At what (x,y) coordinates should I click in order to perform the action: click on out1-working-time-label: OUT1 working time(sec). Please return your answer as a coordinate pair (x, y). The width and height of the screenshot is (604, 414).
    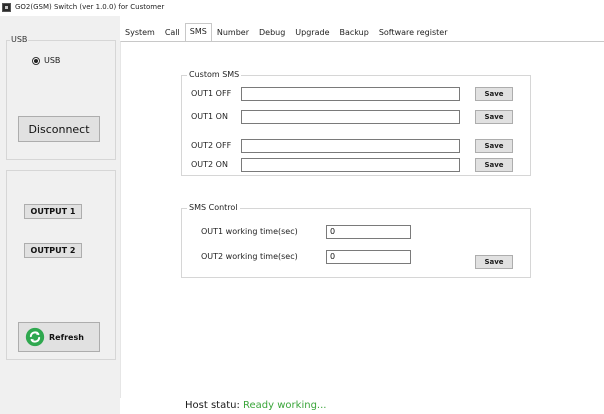
    Looking at the image, I should click on (249, 231).